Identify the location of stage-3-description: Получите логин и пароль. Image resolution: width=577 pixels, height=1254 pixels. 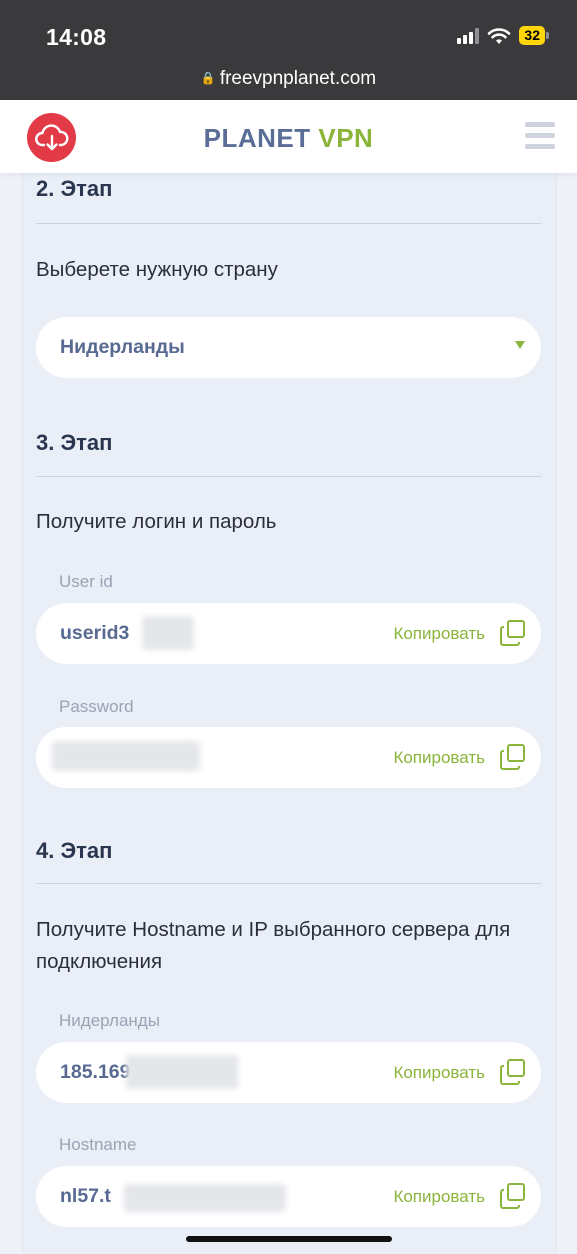
(156, 521).